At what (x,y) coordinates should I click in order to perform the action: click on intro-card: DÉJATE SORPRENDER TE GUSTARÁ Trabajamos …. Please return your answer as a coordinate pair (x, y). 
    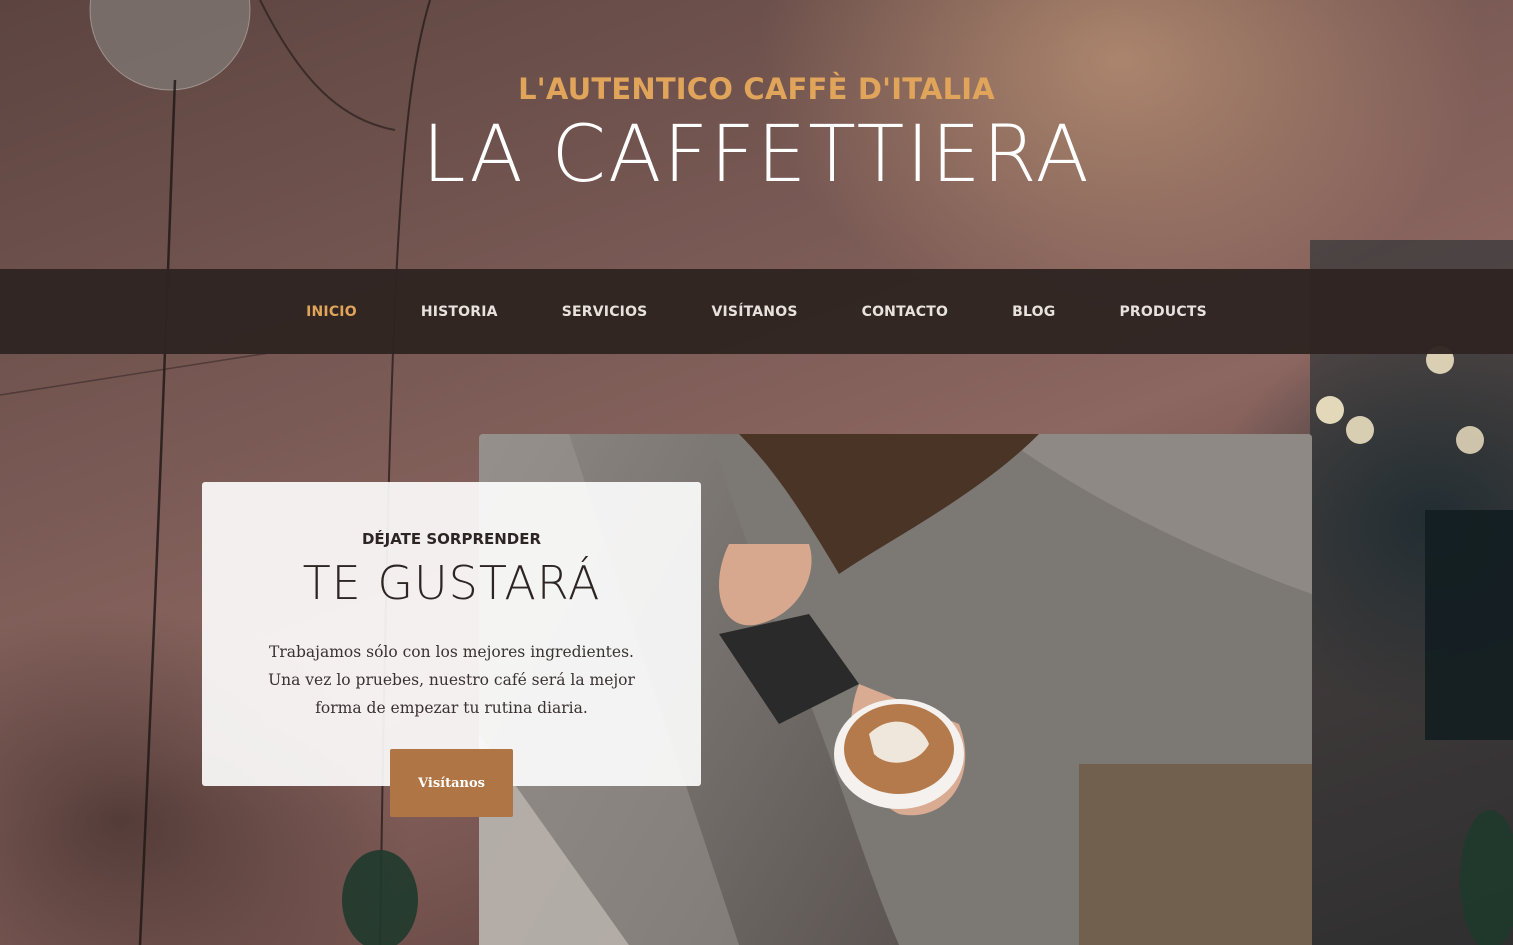
    Looking at the image, I should click on (451, 634).